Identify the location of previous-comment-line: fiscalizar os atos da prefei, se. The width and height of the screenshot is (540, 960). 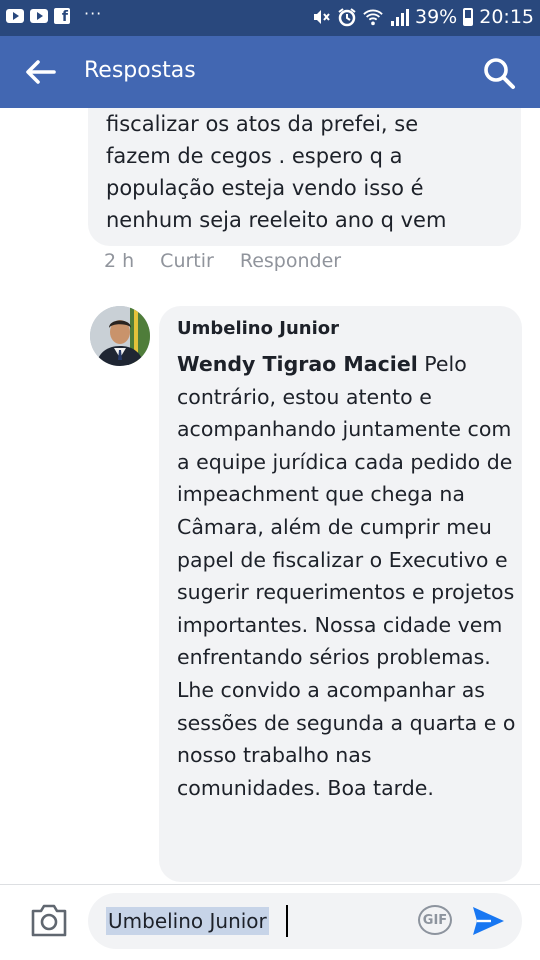
(262, 124).